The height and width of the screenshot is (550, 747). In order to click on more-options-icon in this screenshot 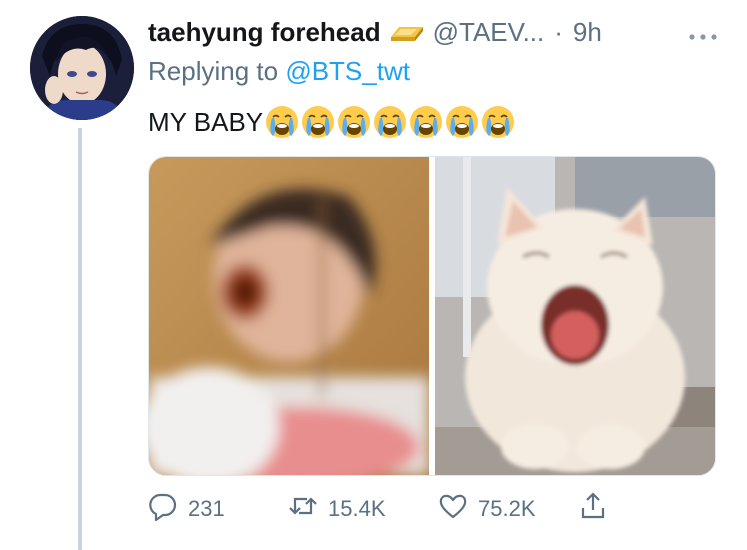, I will do `click(703, 33)`.